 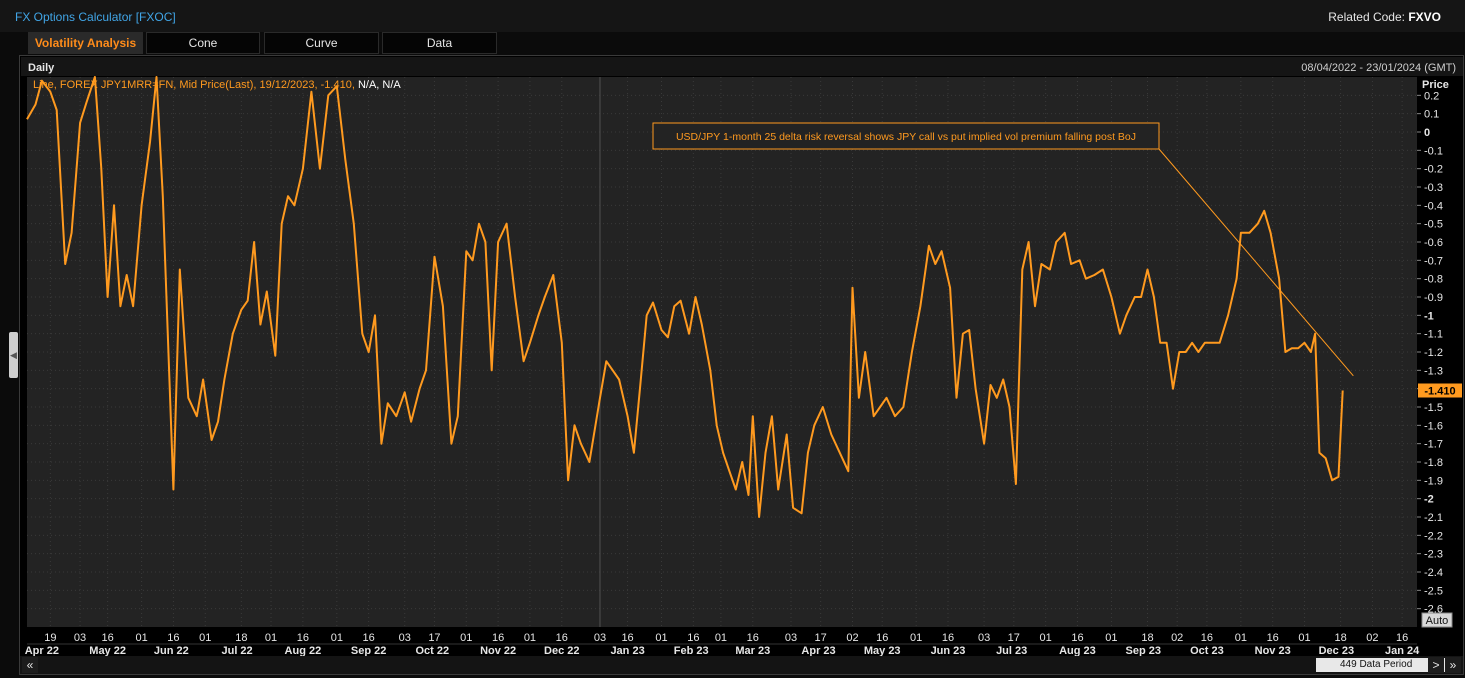 I want to click on y-tick-label: -1.6, so click(x=1433, y=426).